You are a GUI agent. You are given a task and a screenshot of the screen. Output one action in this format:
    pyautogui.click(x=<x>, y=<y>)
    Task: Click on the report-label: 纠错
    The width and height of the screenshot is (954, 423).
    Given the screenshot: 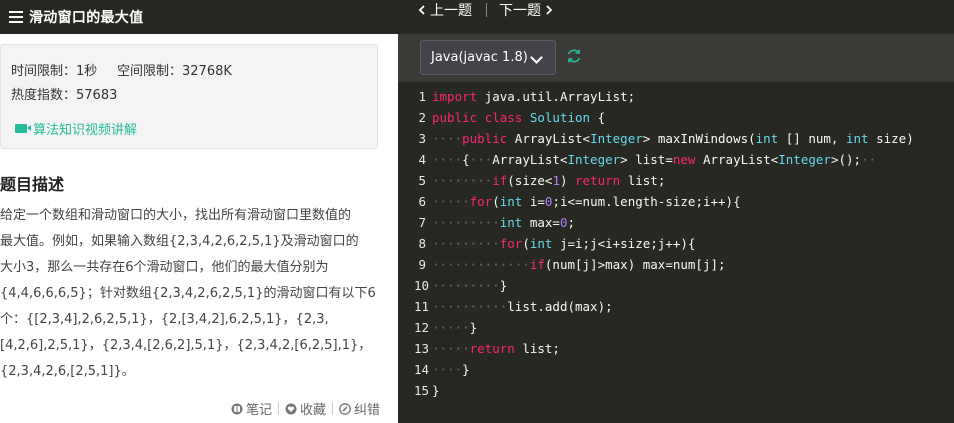 What is the action you would take?
    pyautogui.click(x=366, y=410)
    